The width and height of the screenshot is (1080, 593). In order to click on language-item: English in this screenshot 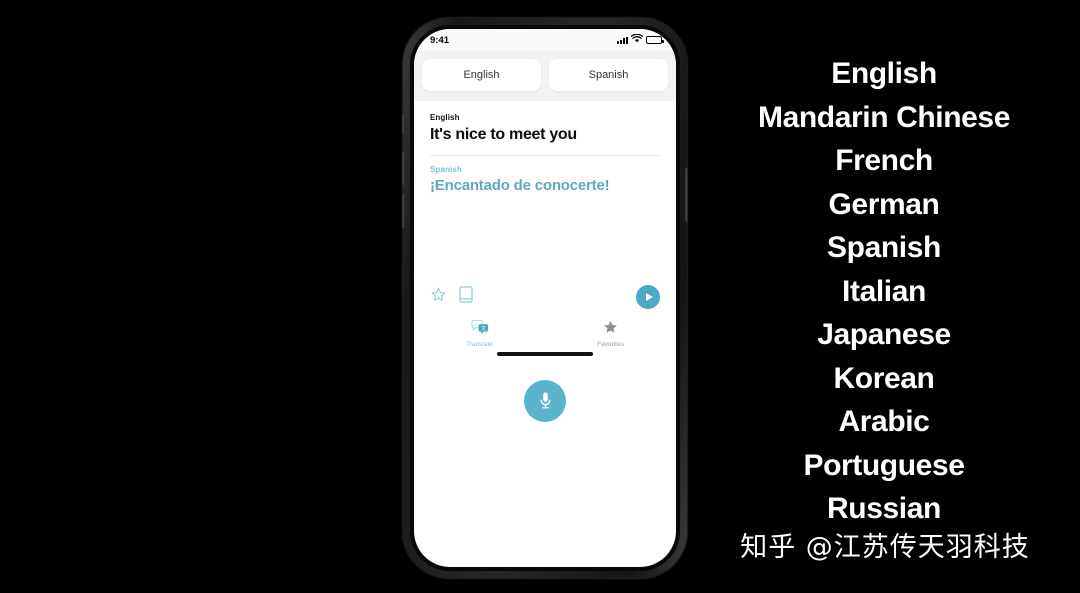, I will do `click(884, 73)`.